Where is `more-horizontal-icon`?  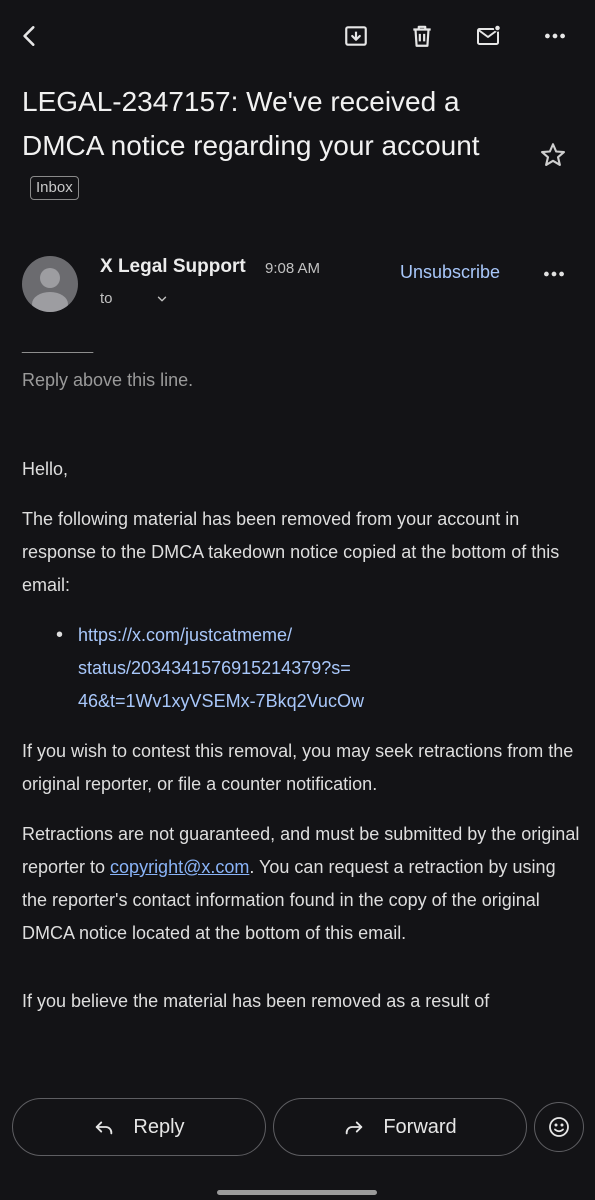 more-horizontal-icon is located at coordinates (555, 36).